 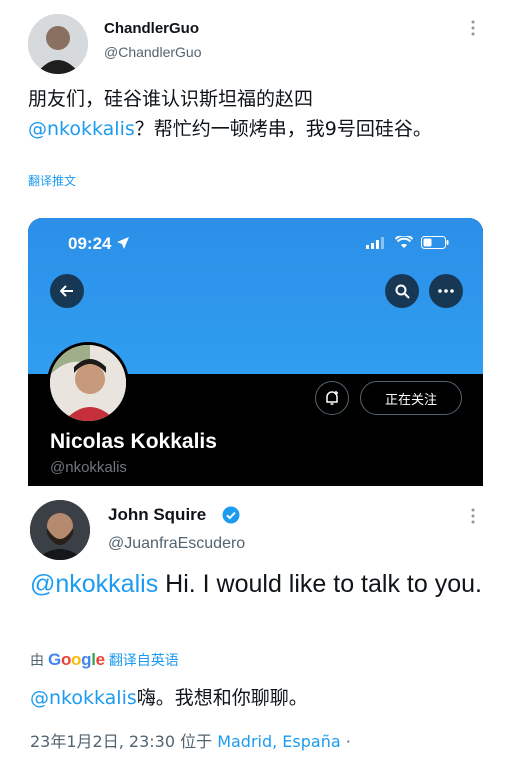 I want to click on tweet-text-rest: ？帮忙约一顿烤串，我9号回硅谷。, so click(x=283, y=129).